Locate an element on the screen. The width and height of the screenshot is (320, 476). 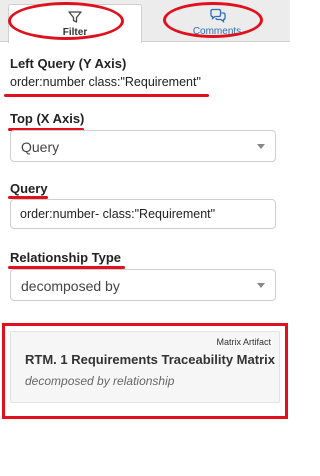
tab-bar: Filter Comments is located at coordinates (145, 21).